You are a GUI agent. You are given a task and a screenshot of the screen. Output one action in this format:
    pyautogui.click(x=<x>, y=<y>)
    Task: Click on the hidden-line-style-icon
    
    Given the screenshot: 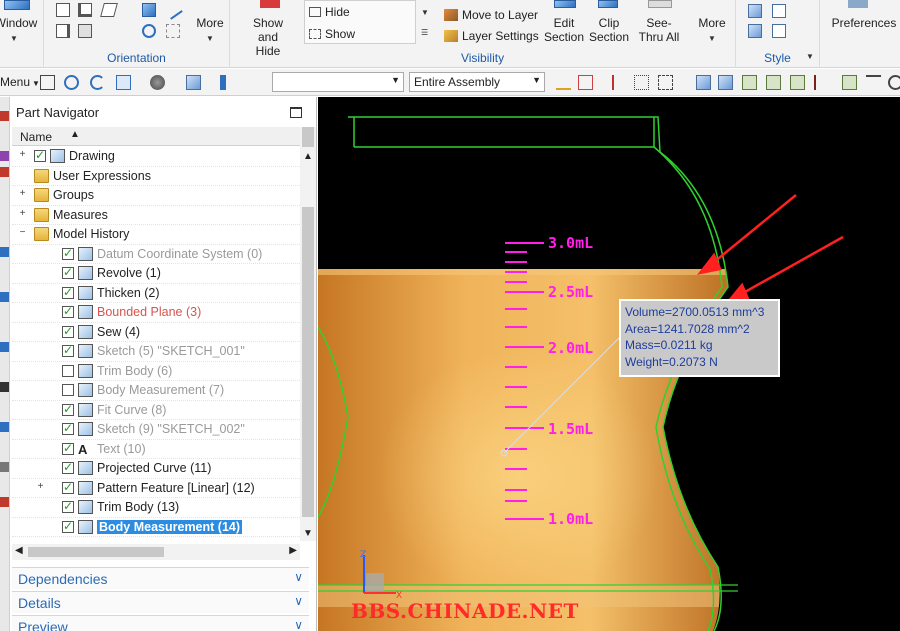 What is the action you would take?
    pyautogui.click(x=779, y=31)
    